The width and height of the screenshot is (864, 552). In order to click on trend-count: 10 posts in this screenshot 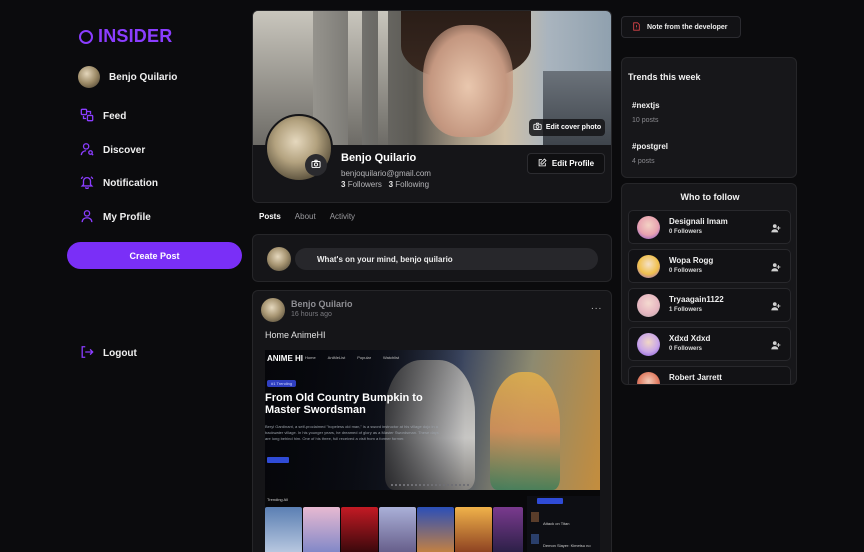, I will do `click(645, 120)`.